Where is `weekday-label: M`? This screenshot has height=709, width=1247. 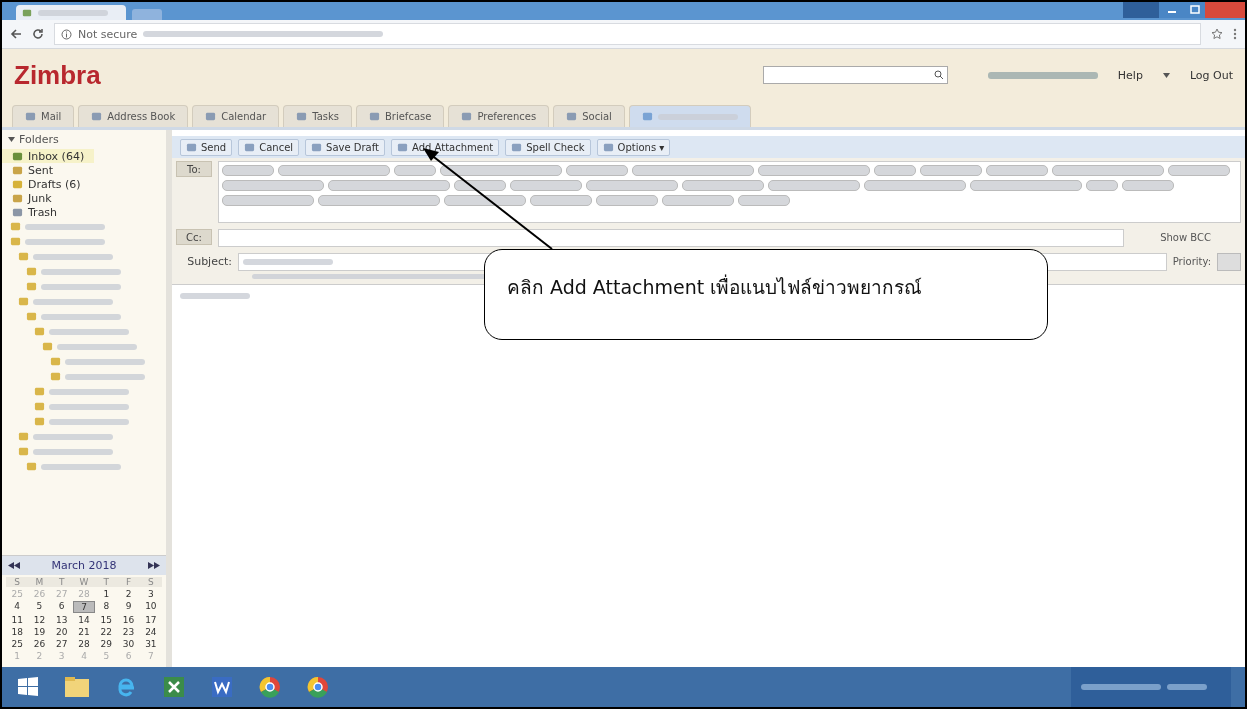 weekday-label: M is located at coordinates (39, 582).